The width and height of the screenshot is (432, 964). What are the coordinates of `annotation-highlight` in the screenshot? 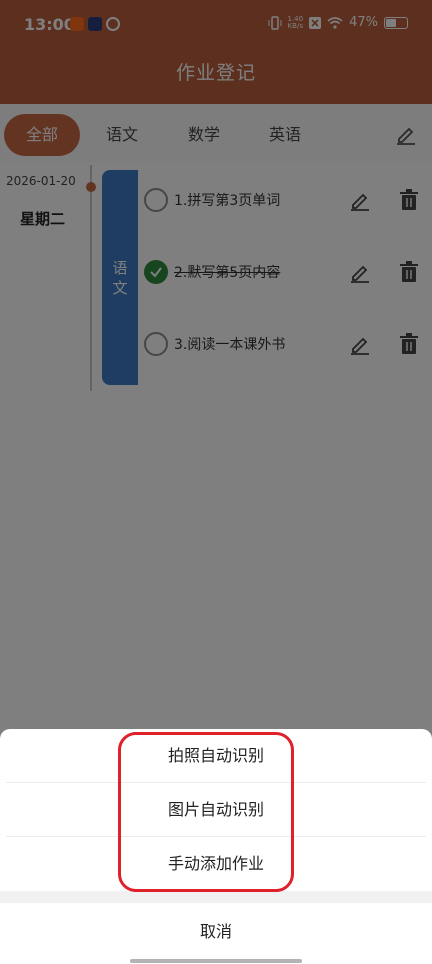 It's located at (206, 812).